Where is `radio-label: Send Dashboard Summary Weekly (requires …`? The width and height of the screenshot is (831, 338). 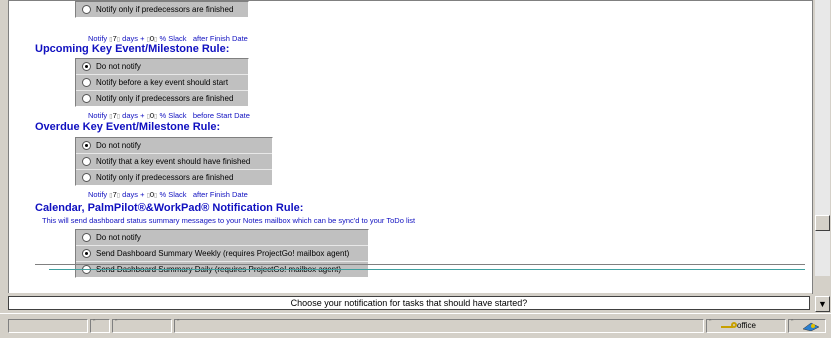
radio-label: Send Dashboard Summary Weekly (requires … is located at coordinates (223, 253).